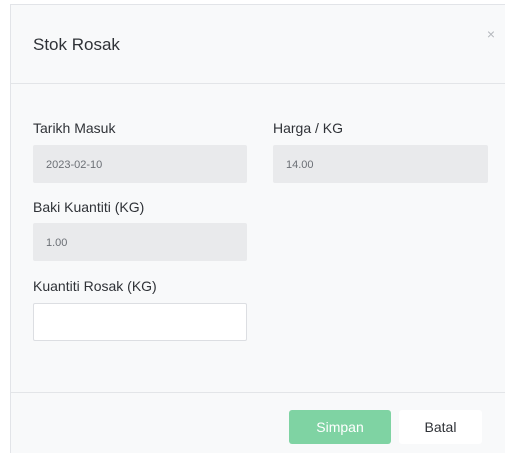 Image resolution: width=505 pixels, height=455 pixels. What do you see at coordinates (140, 322) in the screenshot?
I see `kuantiti-rosak-input` at bounding box center [140, 322].